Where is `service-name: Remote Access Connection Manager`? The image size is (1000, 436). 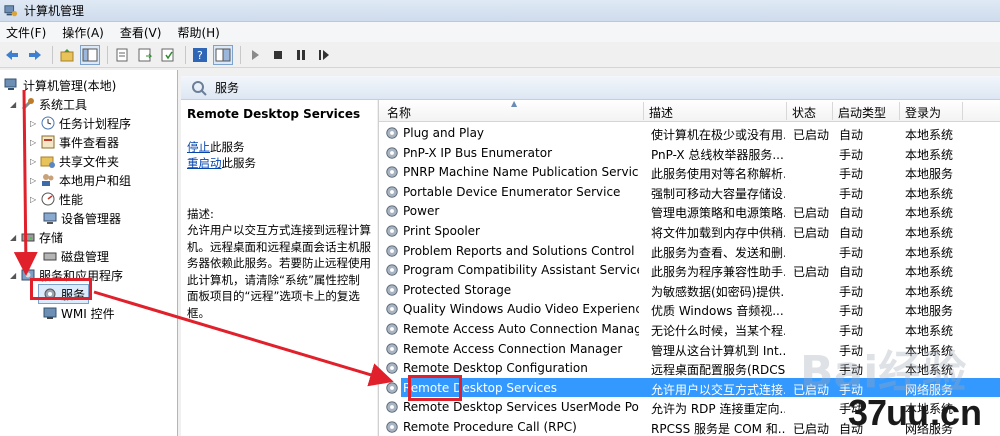 service-name: Remote Access Connection Manager is located at coordinates (513, 348).